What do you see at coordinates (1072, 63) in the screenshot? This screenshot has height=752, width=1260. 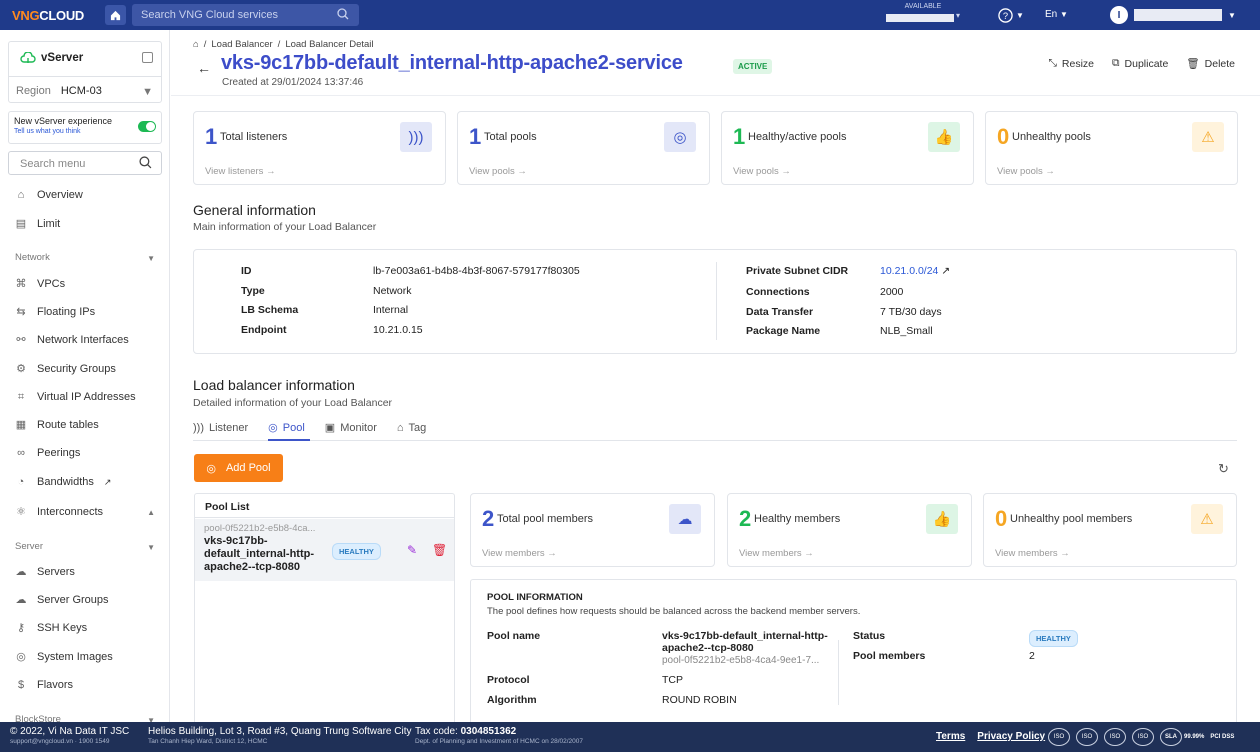 I see `resize-button: ⤡ Resize` at bounding box center [1072, 63].